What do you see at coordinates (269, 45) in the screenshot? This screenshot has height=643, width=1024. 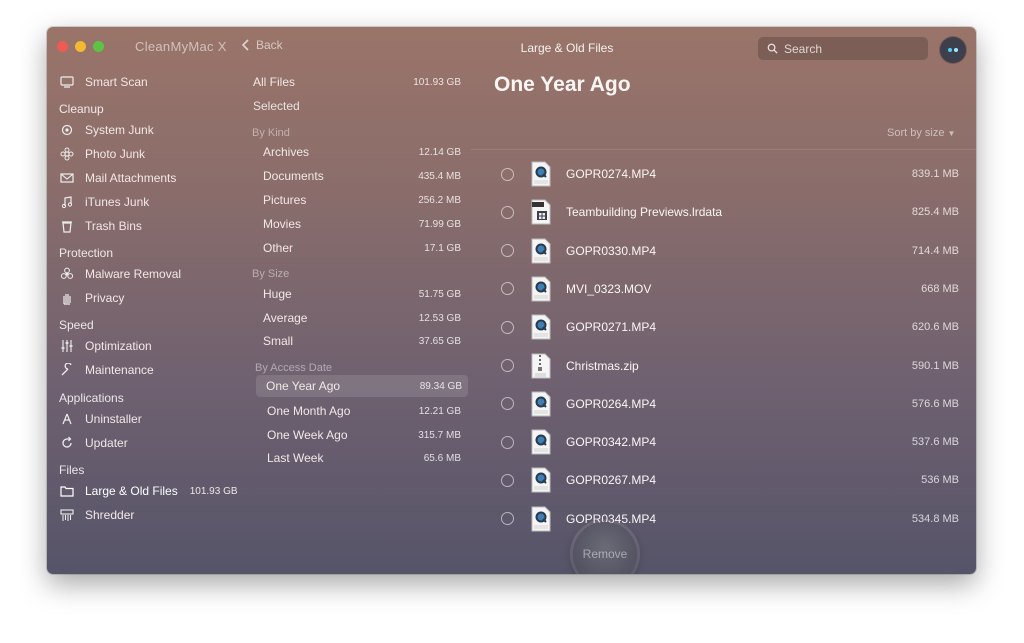 I see `back-label: Back` at bounding box center [269, 45].